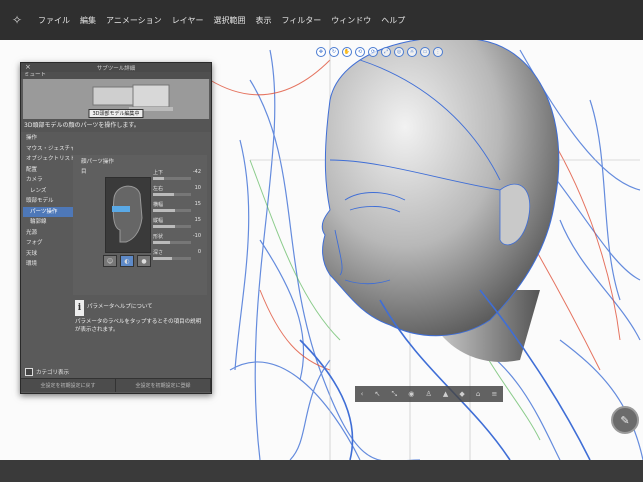 The height and width of the screenshot is (482, 643). Describe the element at coordinates (68, 385) in the screenshot. I see `reset-defaults-button: 全設定を初期設定に戻す` at that location.